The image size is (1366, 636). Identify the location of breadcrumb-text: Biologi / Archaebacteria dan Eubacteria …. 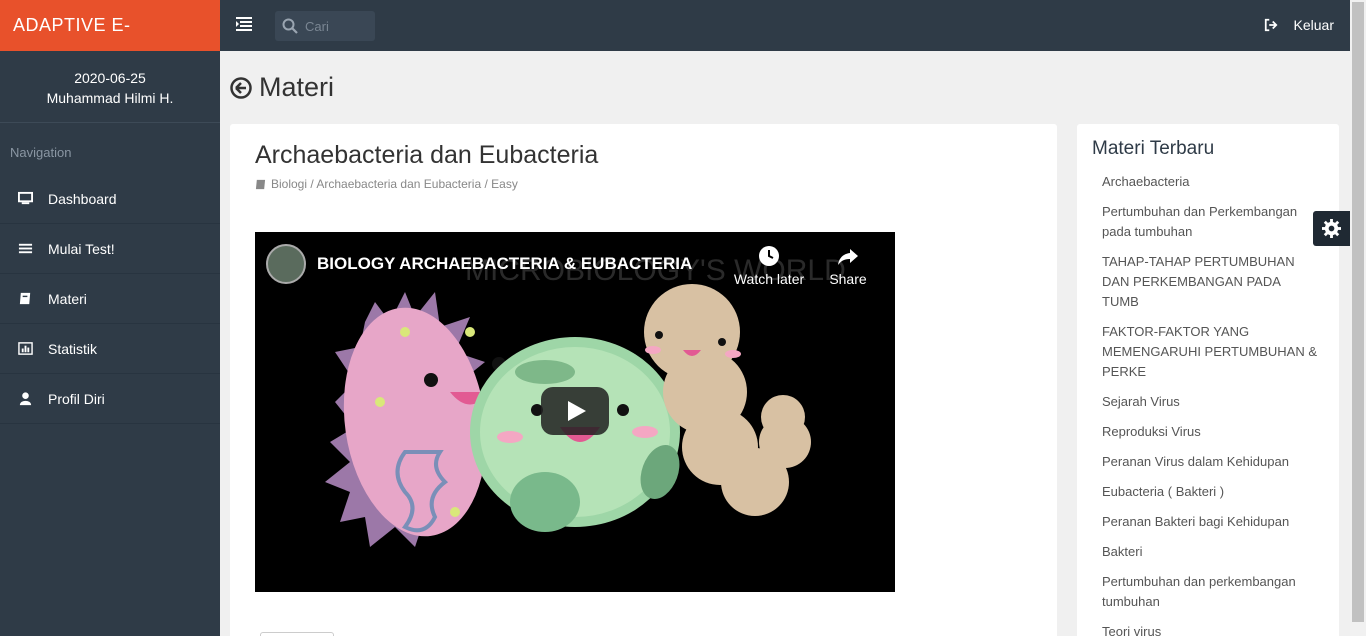
(394, 184).